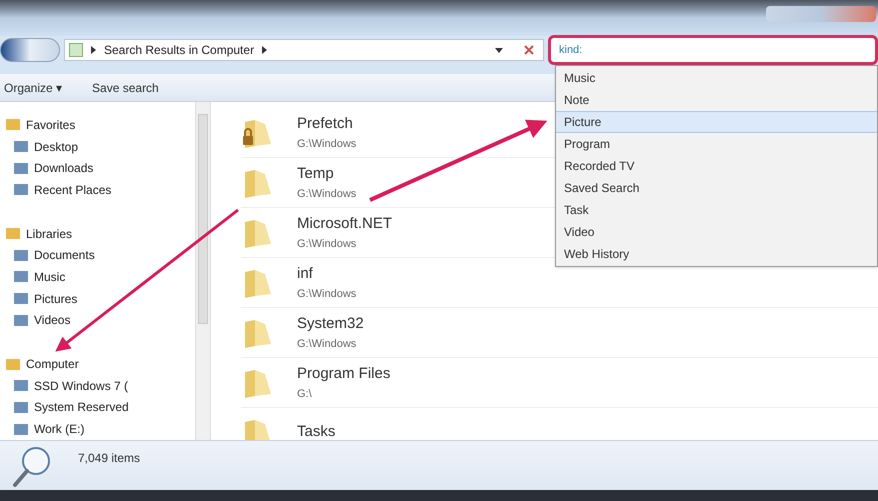  Describe the element at coordinates (56, 147) in the screenshot. I see `sidebar-item: Desktop` at that location.